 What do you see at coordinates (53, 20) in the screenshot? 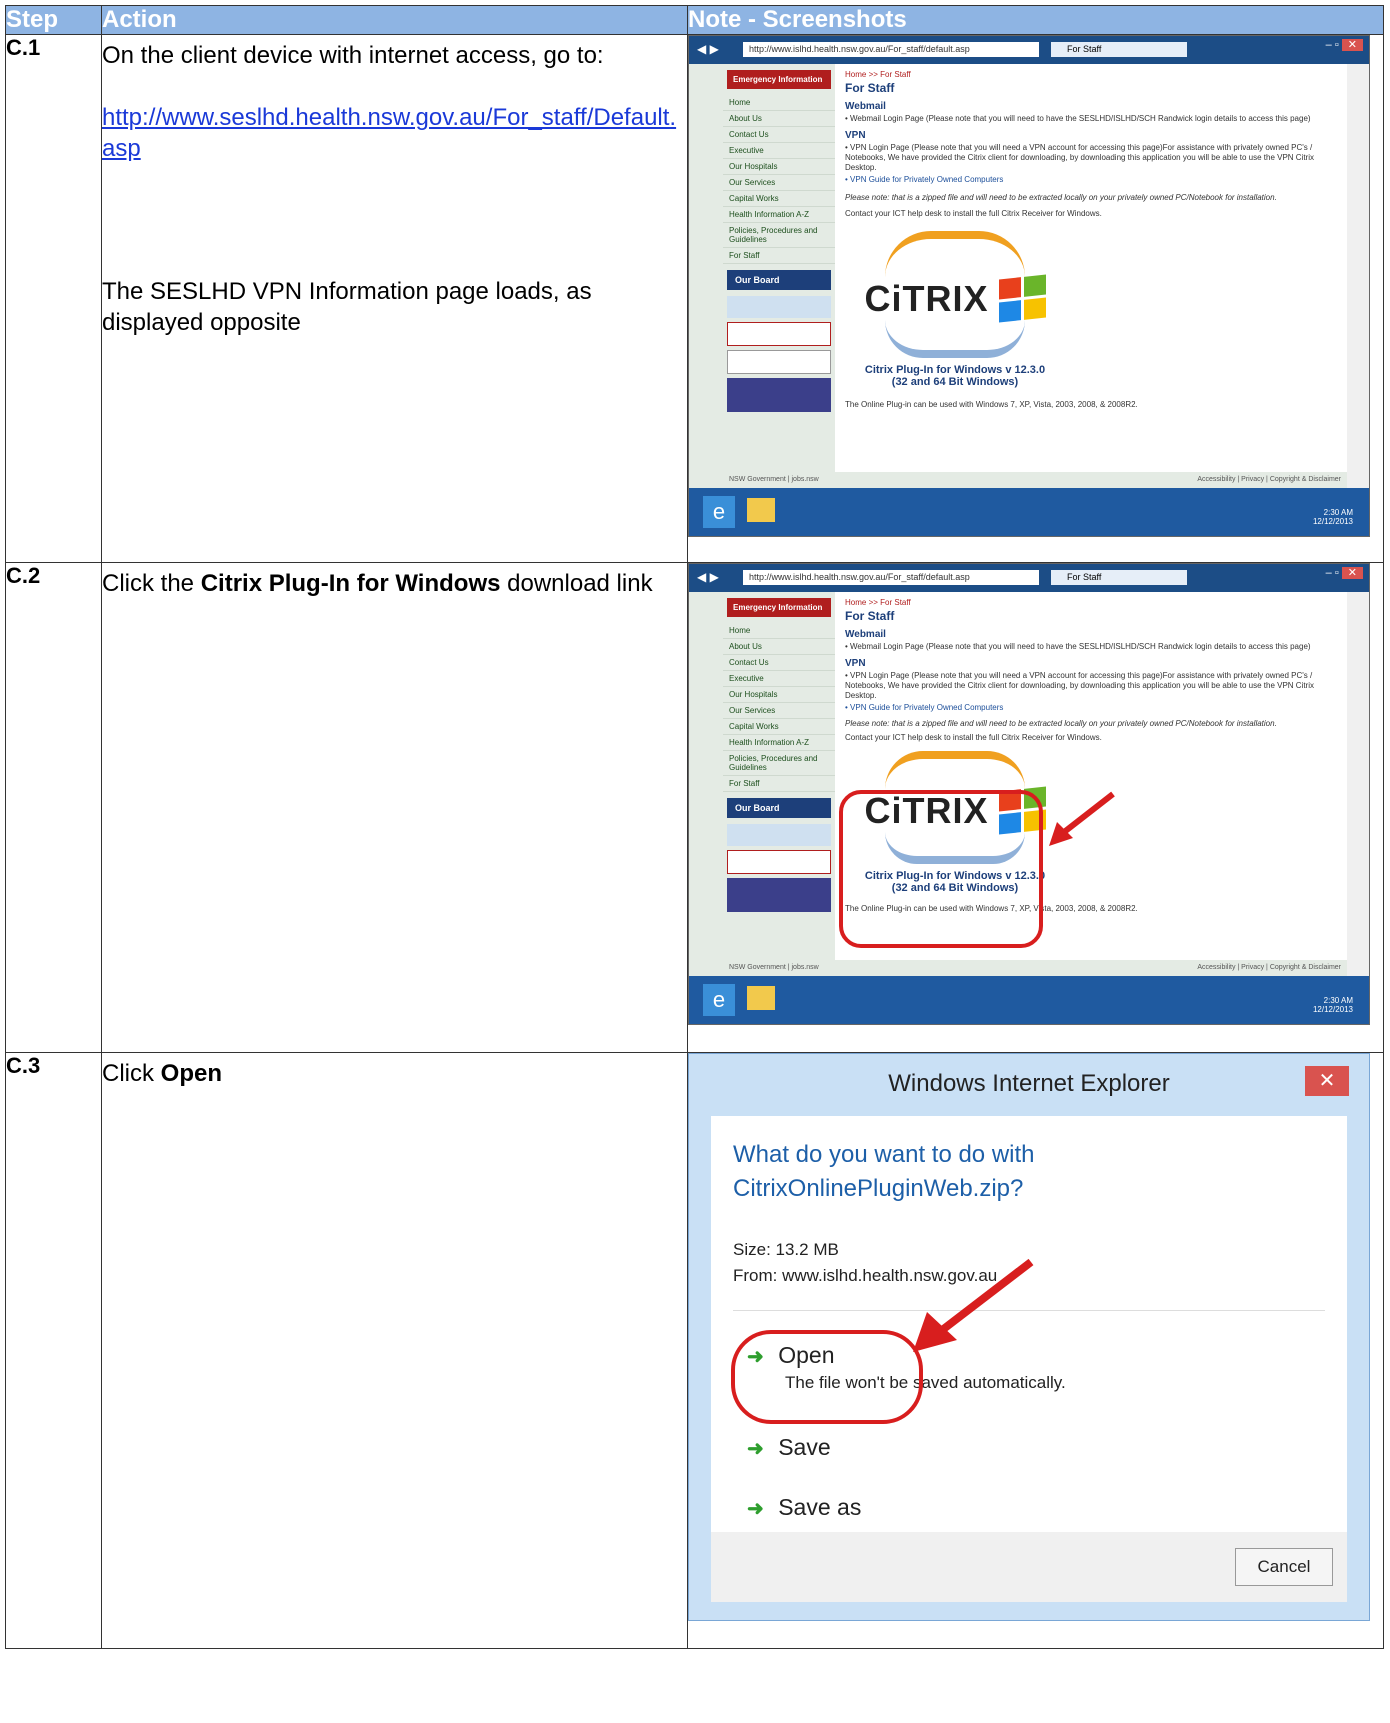
I see `header-step: Step` at bounding box center [53, 20].